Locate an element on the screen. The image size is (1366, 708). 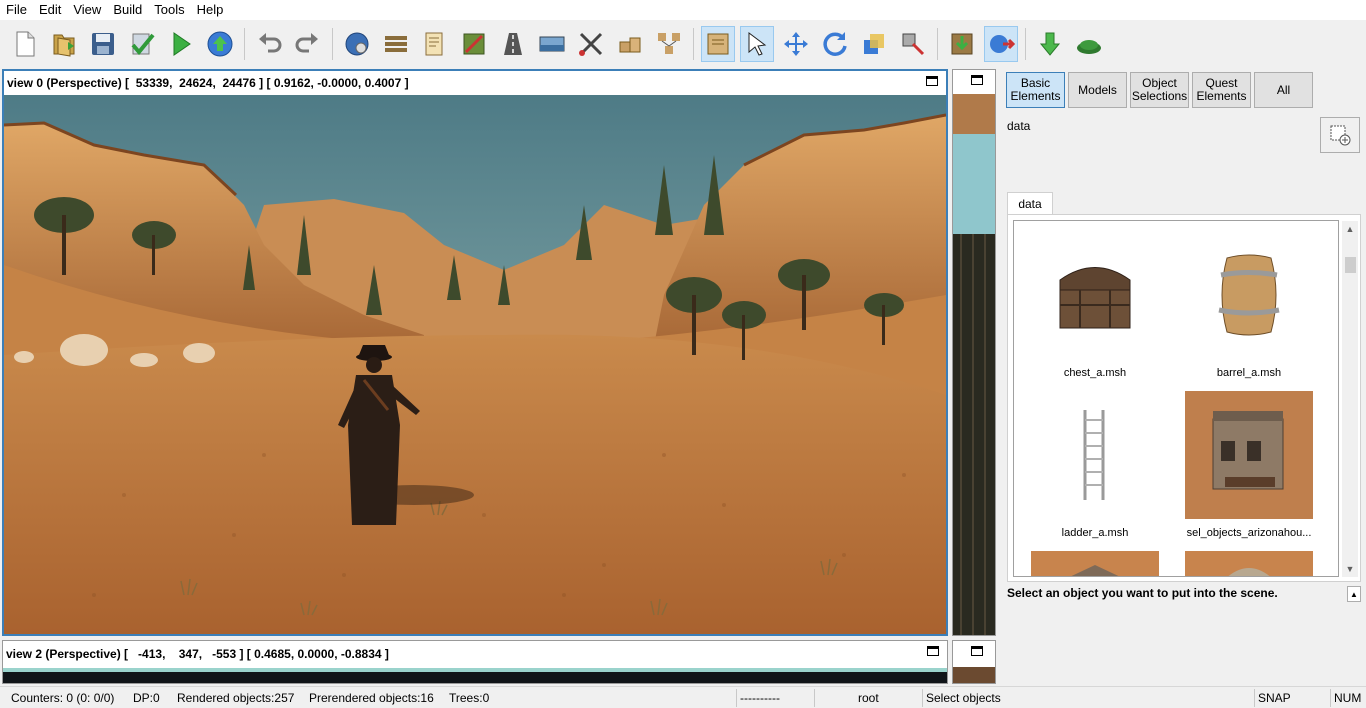
menu-file: File is located at coordinates (16, 10).